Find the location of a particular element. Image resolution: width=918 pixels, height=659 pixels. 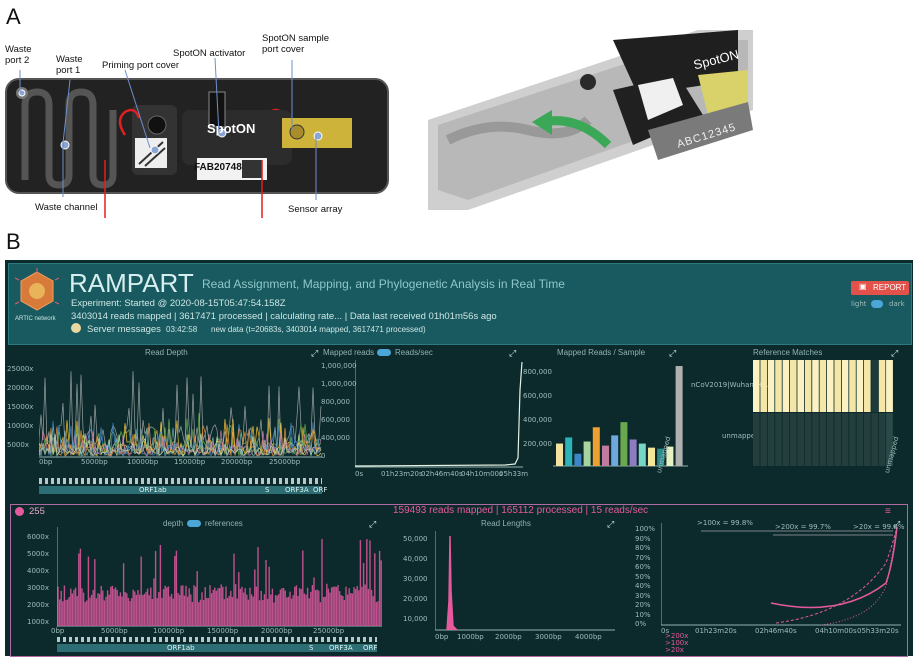

y-tick: 20000x is located at coordinates (20, 388).